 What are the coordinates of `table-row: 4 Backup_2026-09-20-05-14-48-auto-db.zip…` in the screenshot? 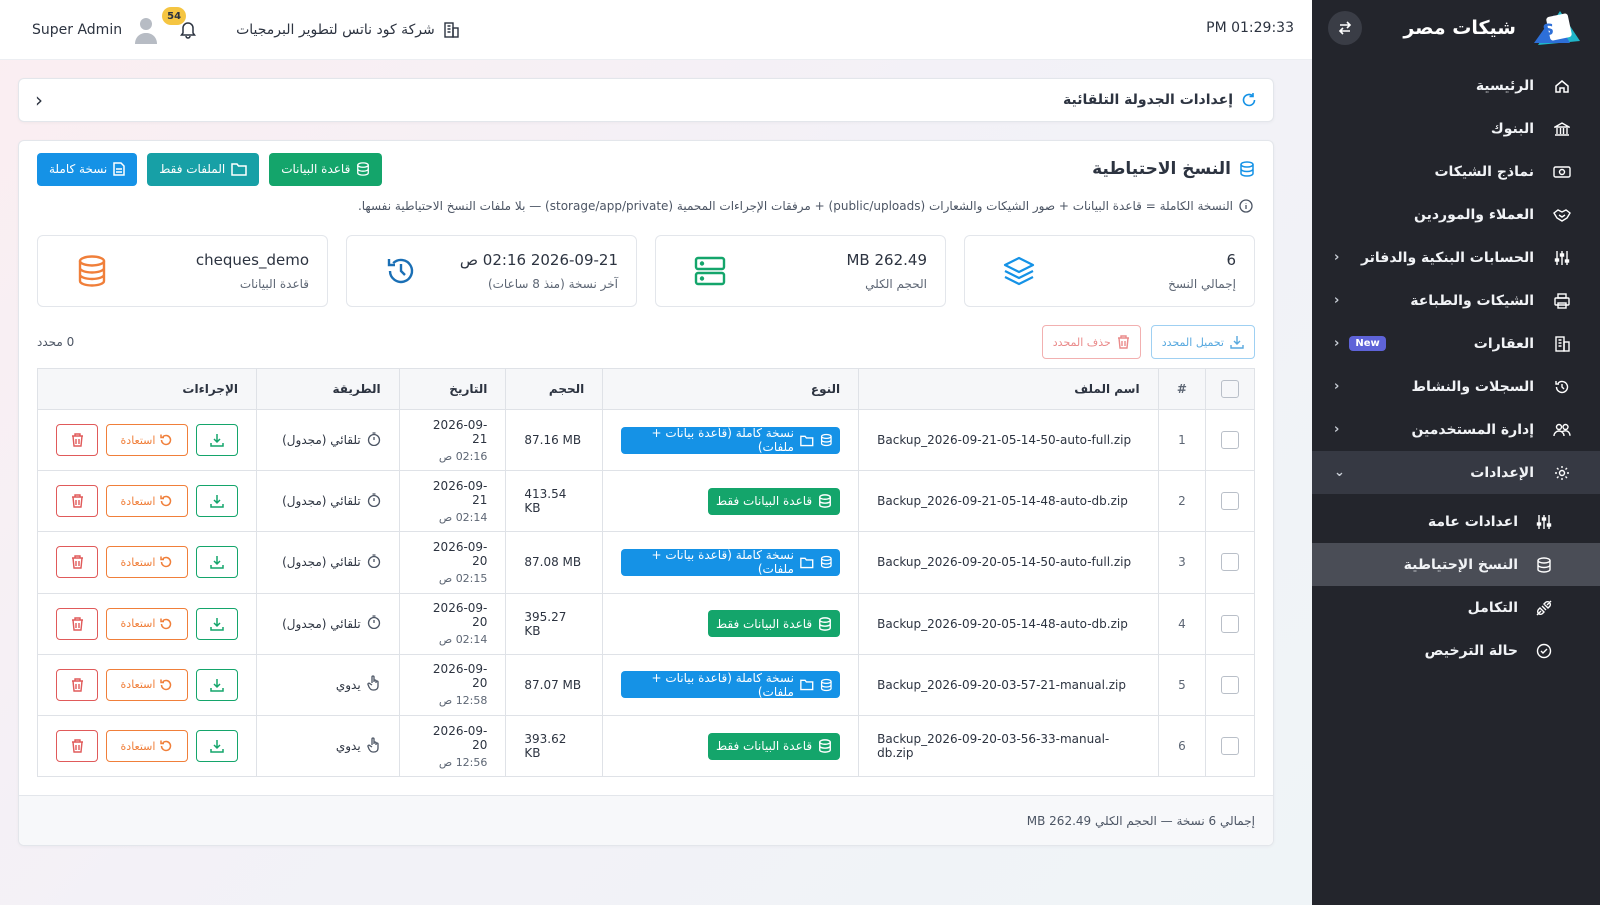 It's located at (646, 623).